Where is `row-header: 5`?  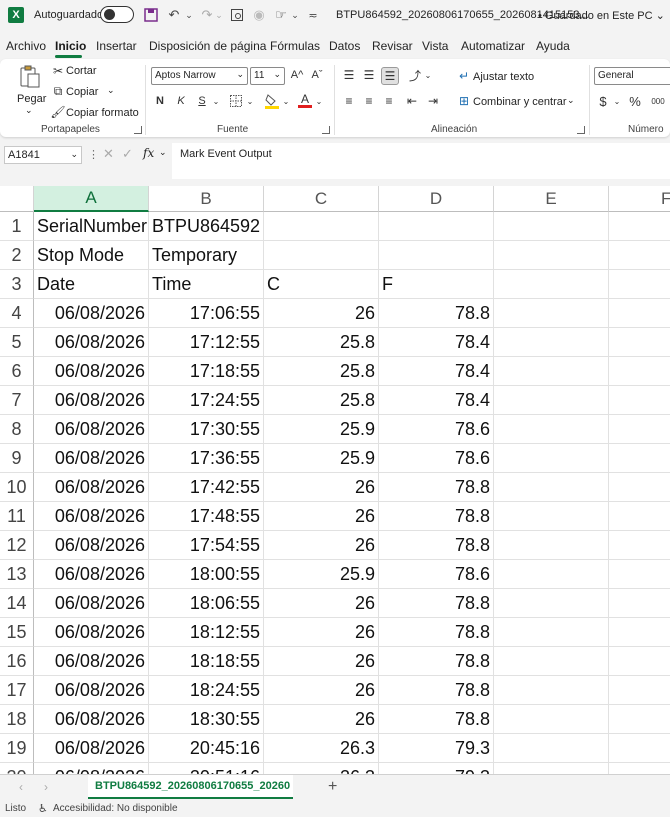
row-header: 5 is located at coordinates (17, 342).